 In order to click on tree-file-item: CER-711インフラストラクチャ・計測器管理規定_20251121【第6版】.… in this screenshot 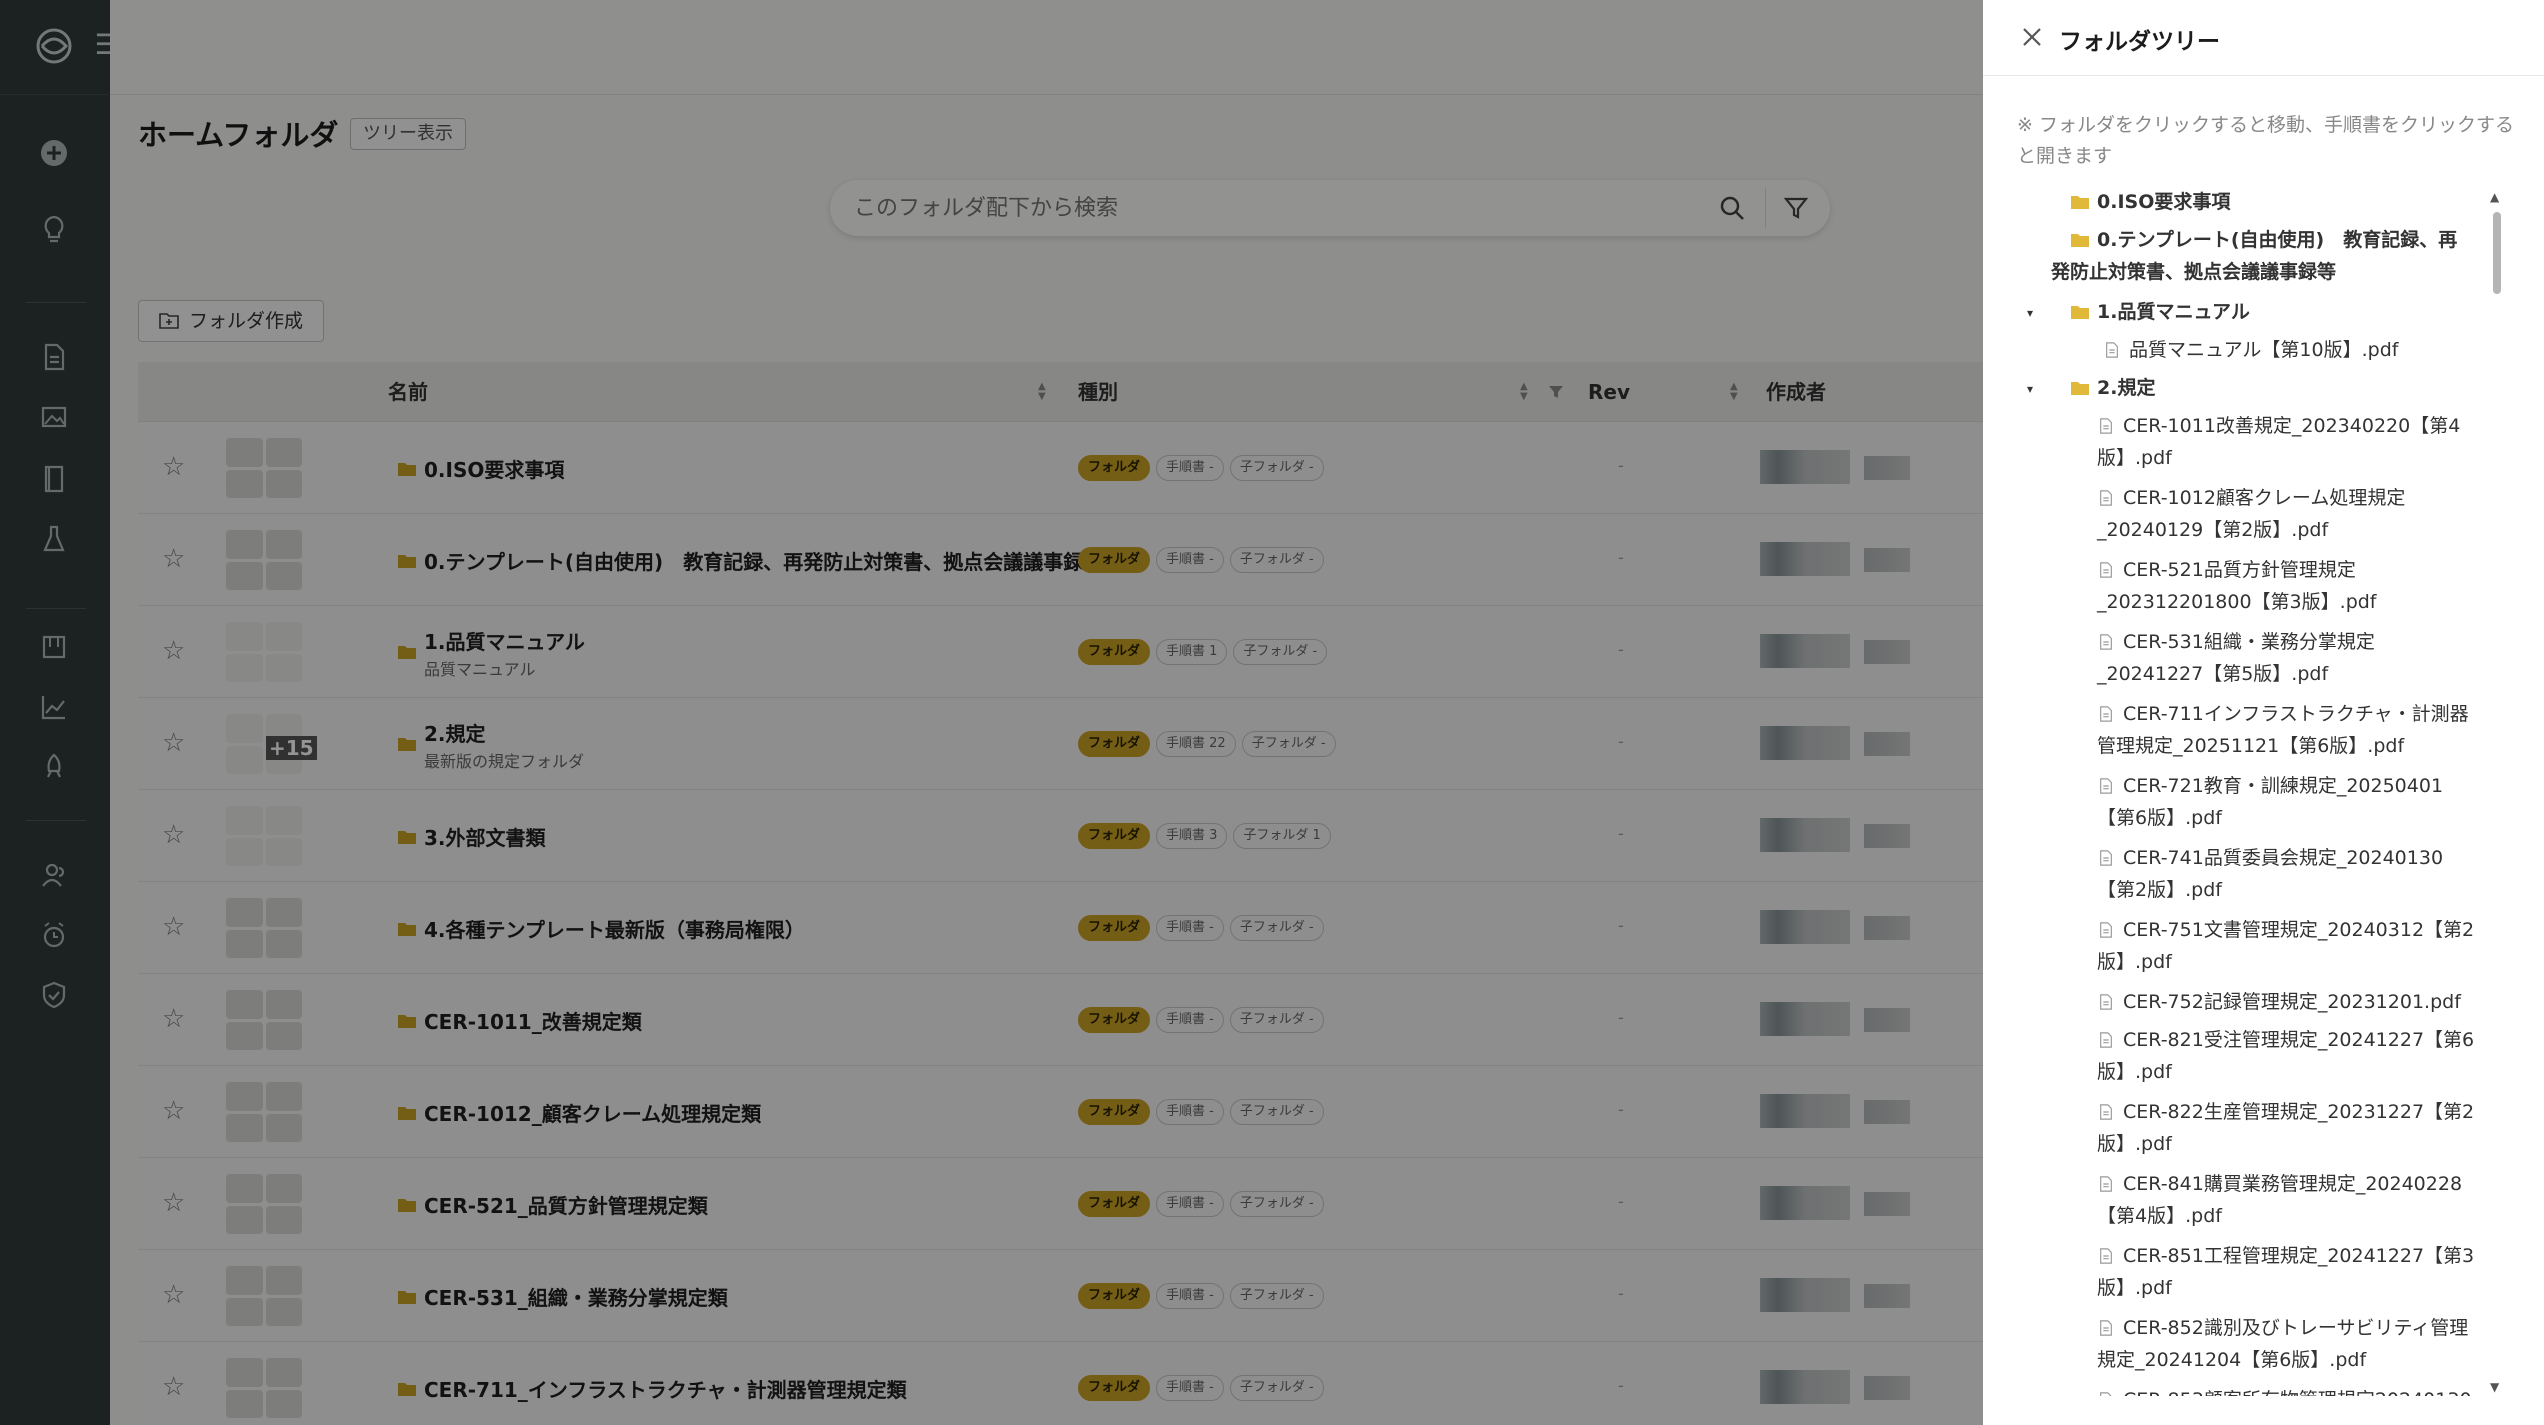, I will do `click(2287, 730)`.